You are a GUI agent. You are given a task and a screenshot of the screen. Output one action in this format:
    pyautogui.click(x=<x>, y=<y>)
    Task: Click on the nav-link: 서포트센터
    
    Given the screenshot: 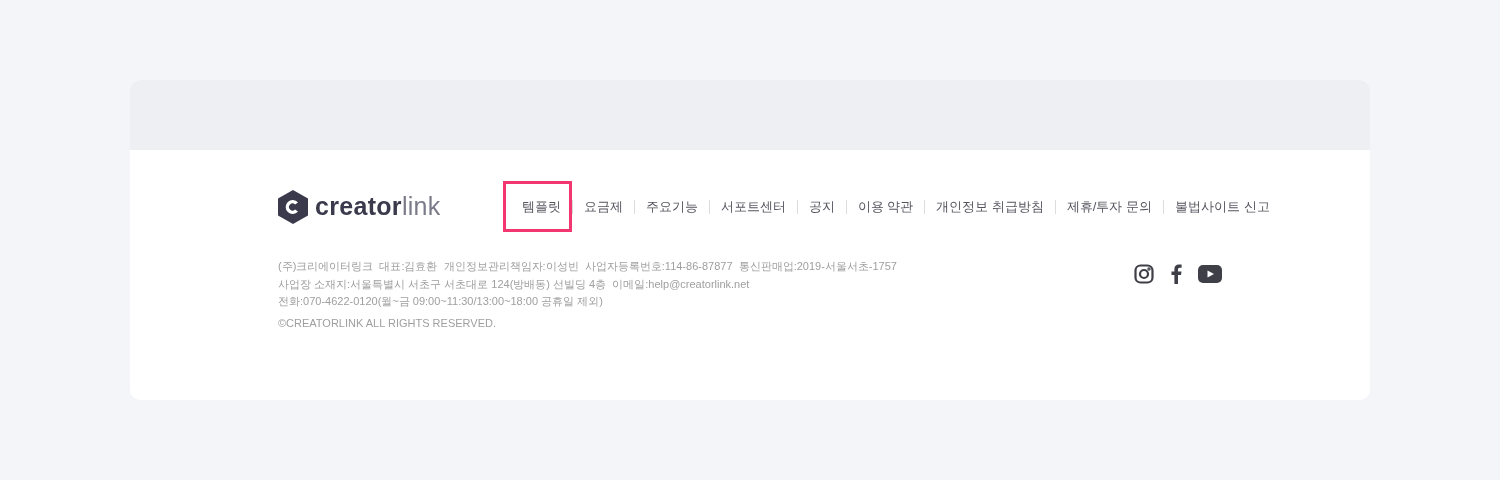 What is the action you would take?
    pyautogui.click(x=753, y=206)
    